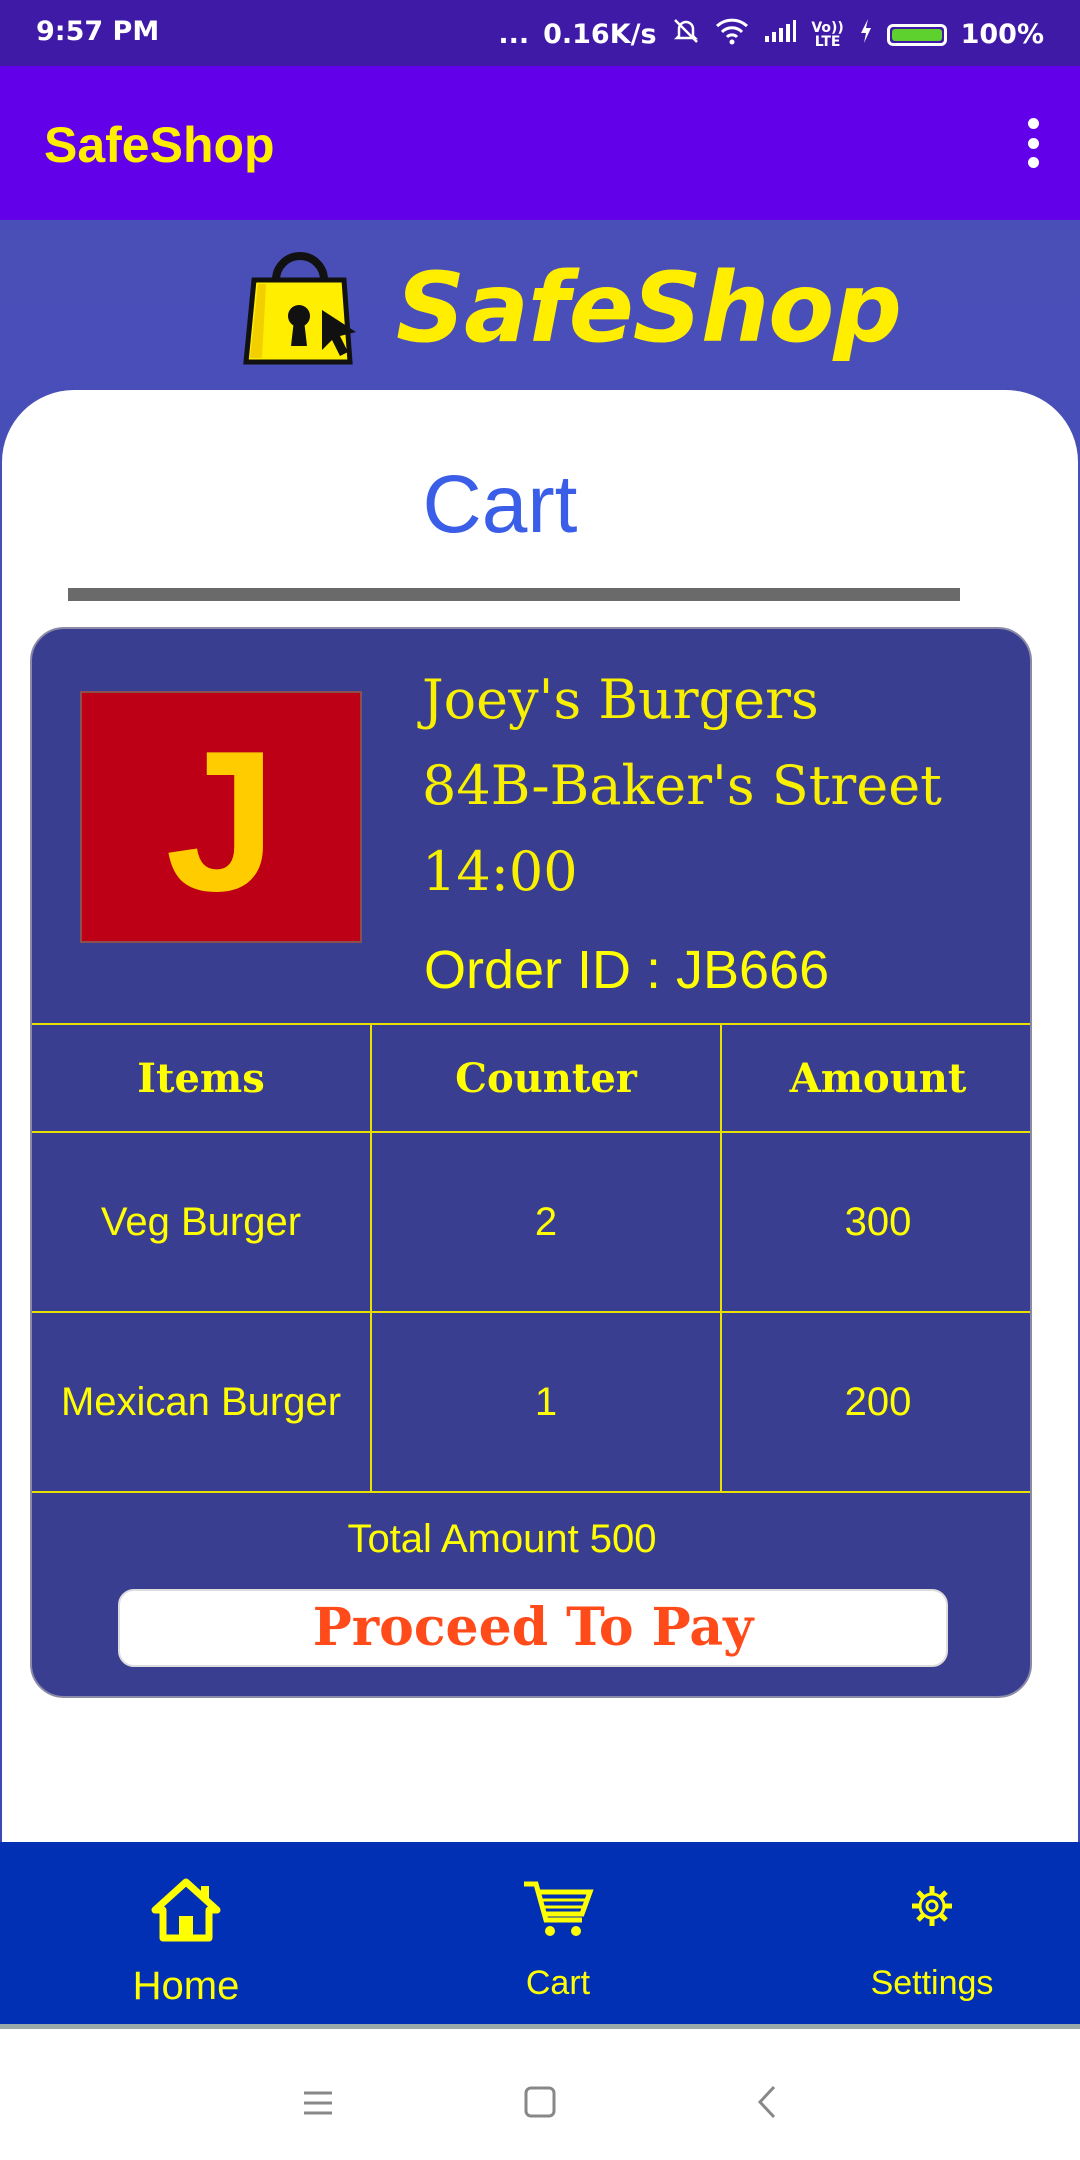 The image size is (1080, 2160). I want to click on status-icons: ... 0.16K/s Vo)) LTE 100%, so click(771, 34).